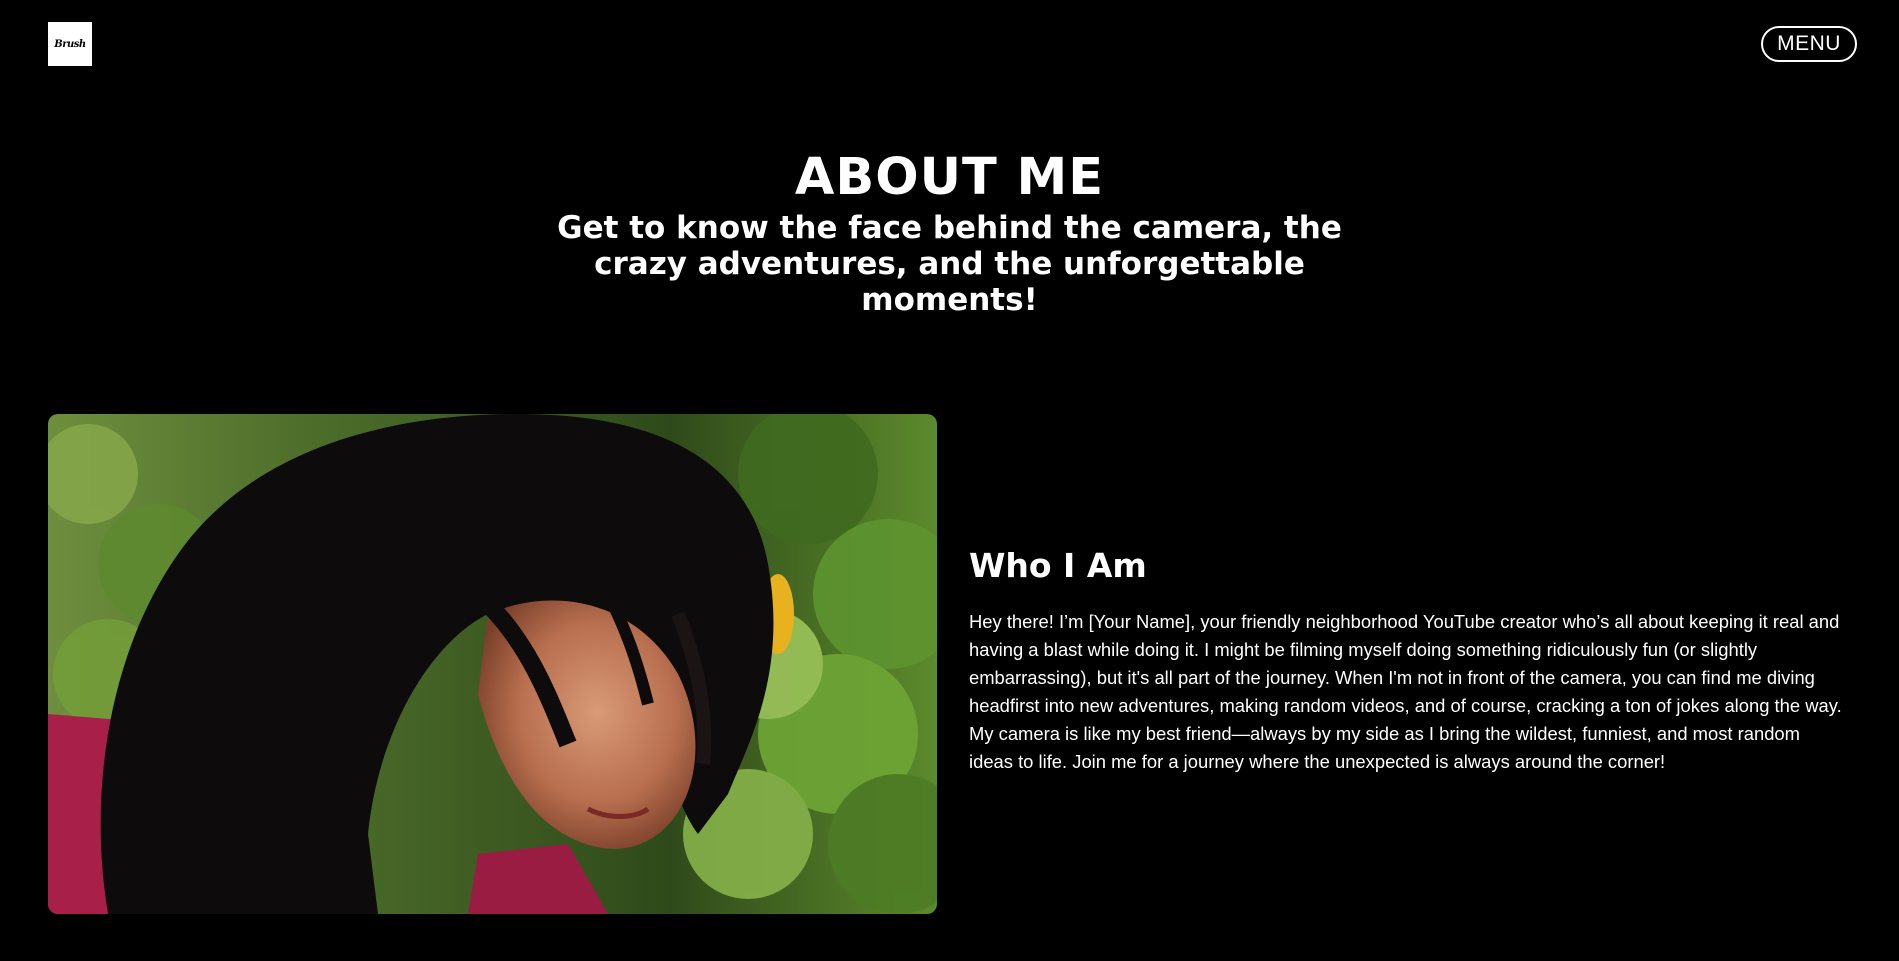  I want to click on logo-text: Brush, so click(70, 44).